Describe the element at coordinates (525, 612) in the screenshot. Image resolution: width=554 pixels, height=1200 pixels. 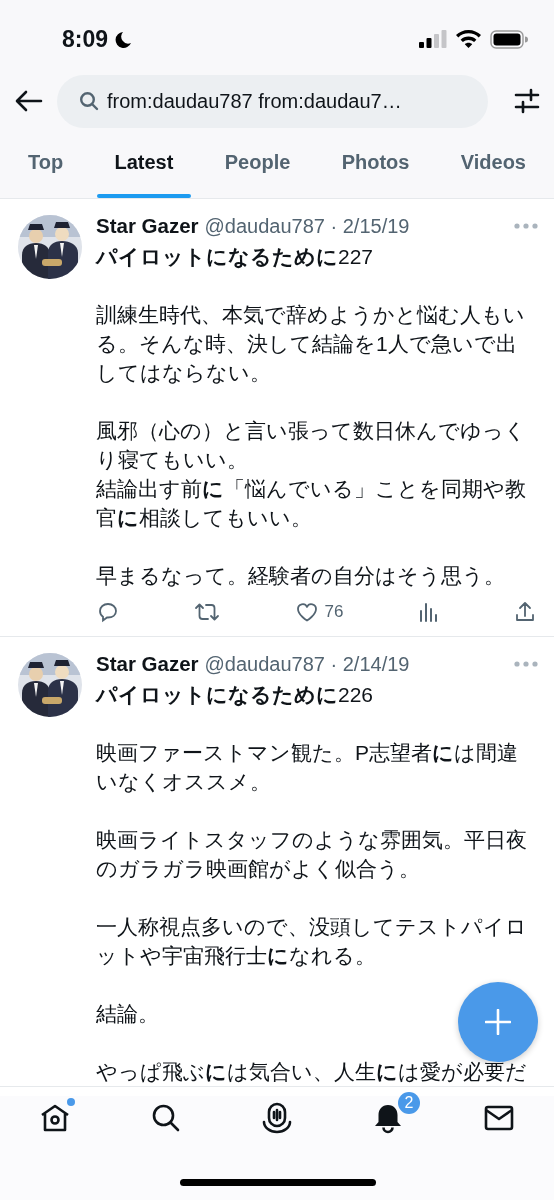
I see `share-icon` at that location.